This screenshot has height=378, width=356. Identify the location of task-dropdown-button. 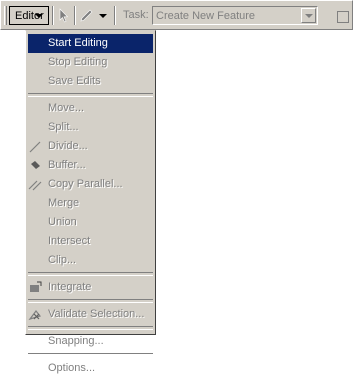
(308, 15).